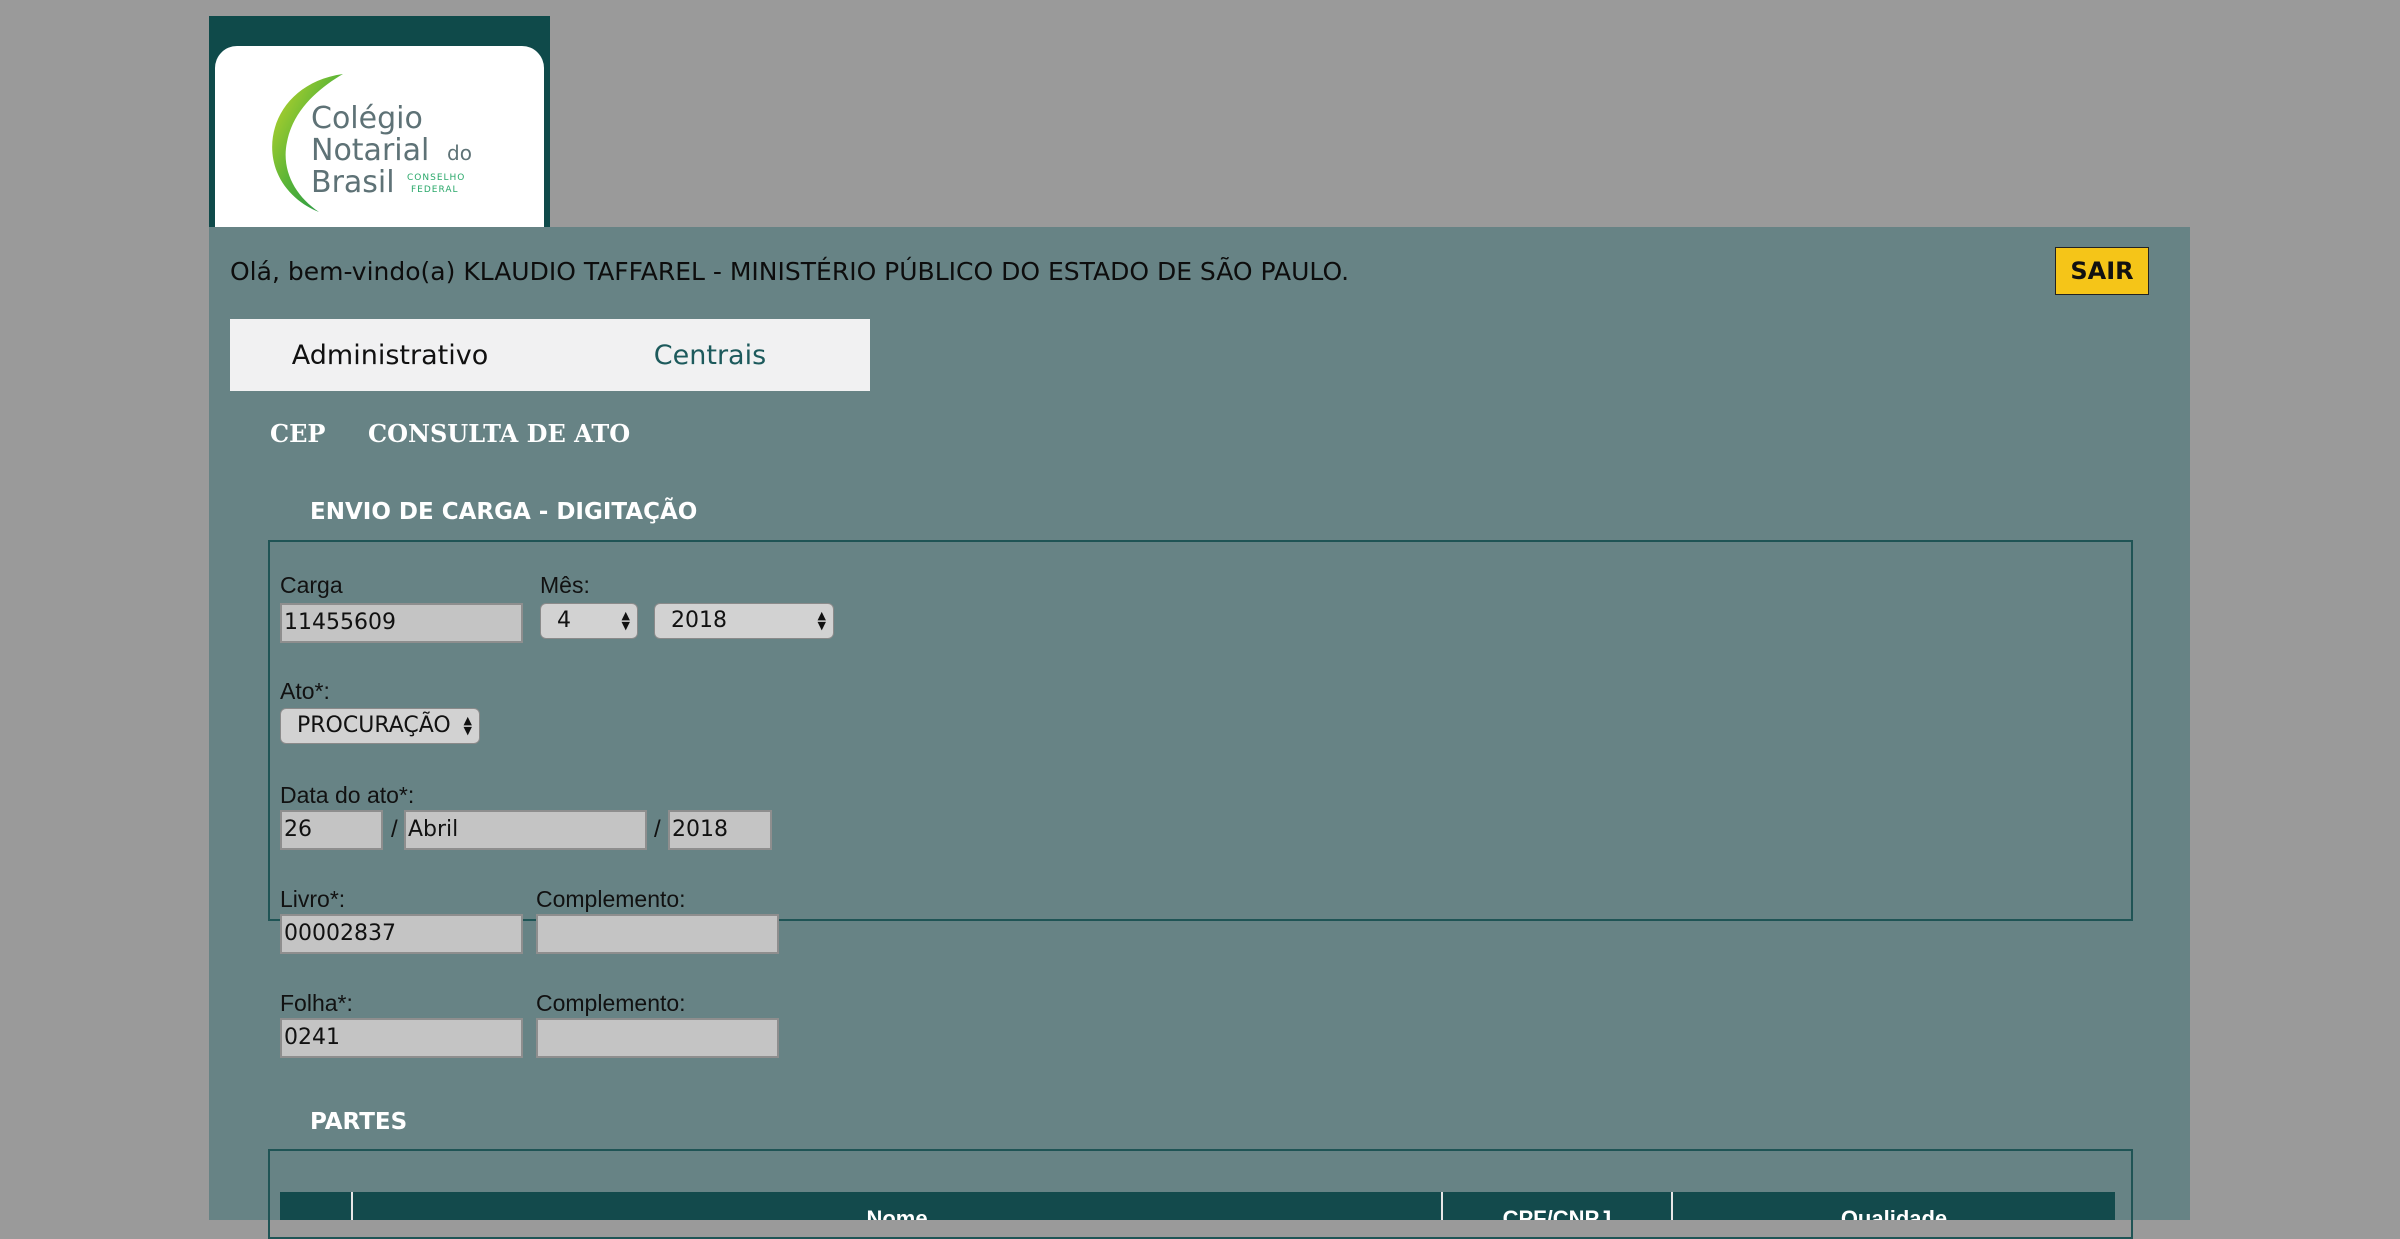 This screenshot has height=1239, width=2400. I want to click on livro-label: Livro*:, so click(313, 899).